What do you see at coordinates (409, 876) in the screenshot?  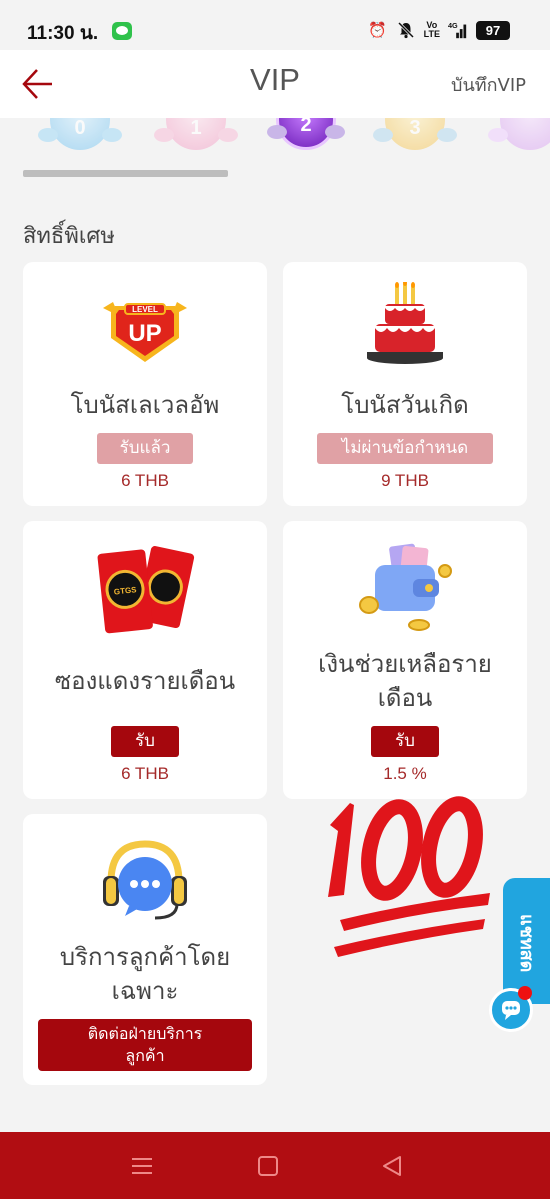 I see `hundred-points-emoji-icon` at bounding box center [409, 876].